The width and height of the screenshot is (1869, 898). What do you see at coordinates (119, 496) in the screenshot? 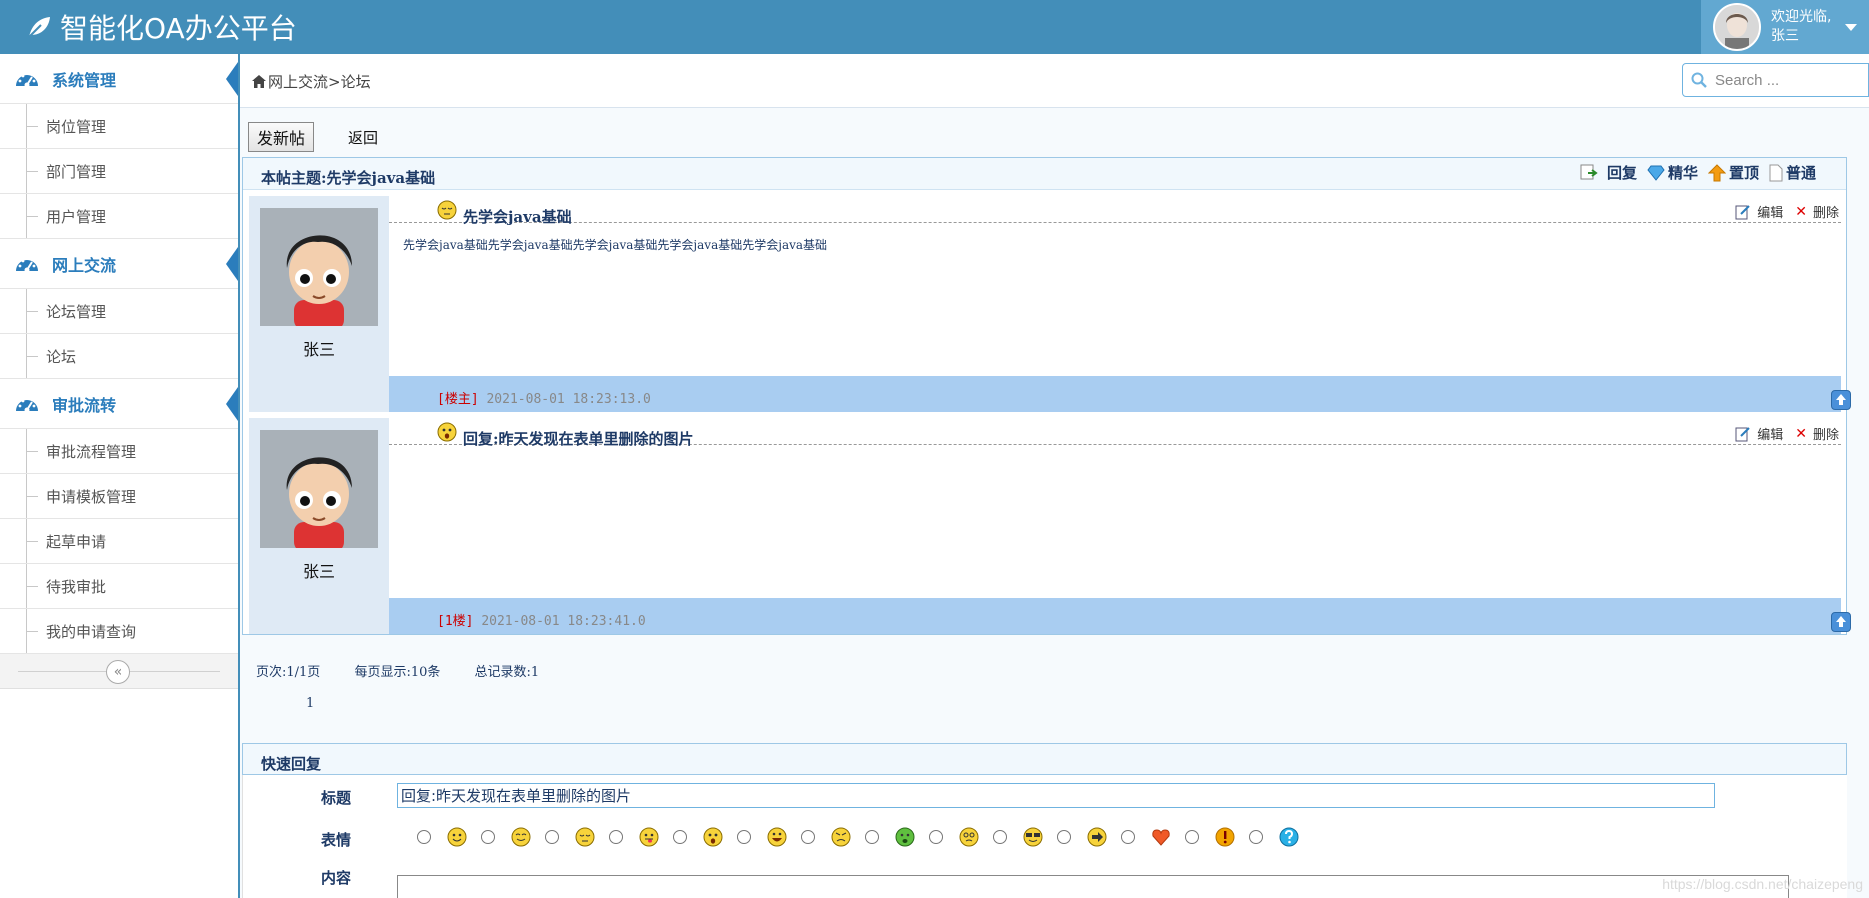
I see `sidebar-item-template-management: 申请模板管理` at bounding box center [119, 496].